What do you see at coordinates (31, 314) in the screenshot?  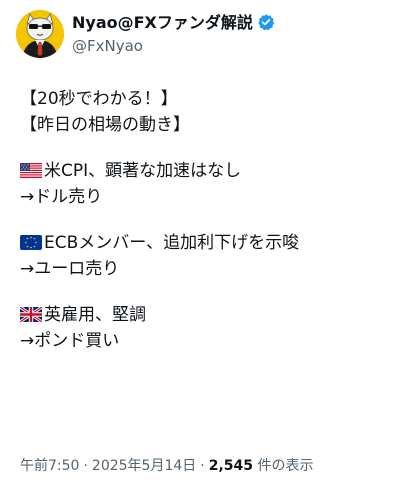 I see `uk-flag-icon` at bounding box center [31, 314].